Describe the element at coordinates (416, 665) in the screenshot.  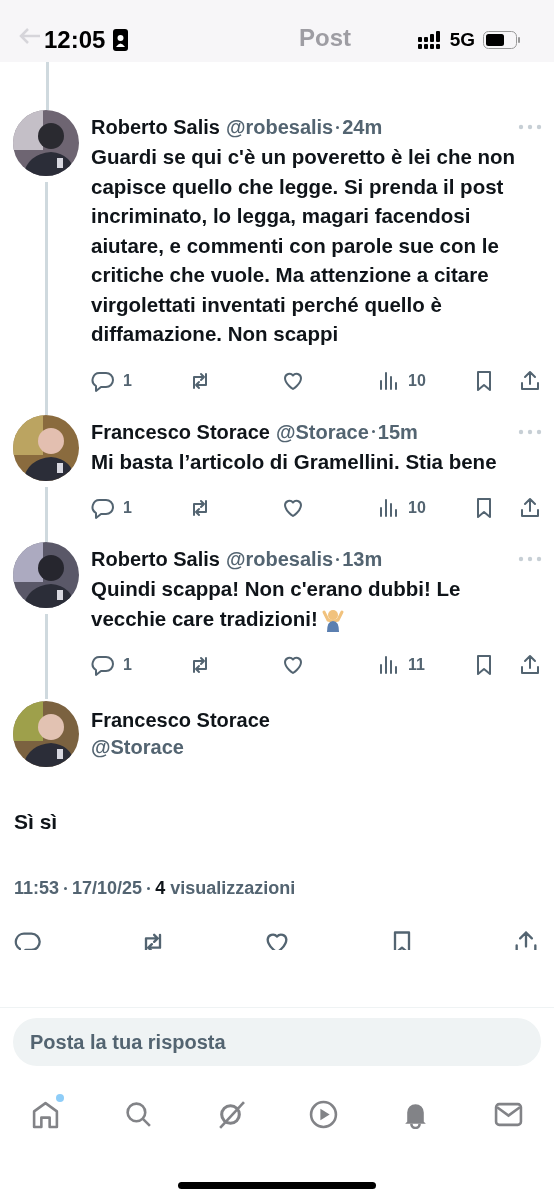
I see `count-label: 11` at that location.